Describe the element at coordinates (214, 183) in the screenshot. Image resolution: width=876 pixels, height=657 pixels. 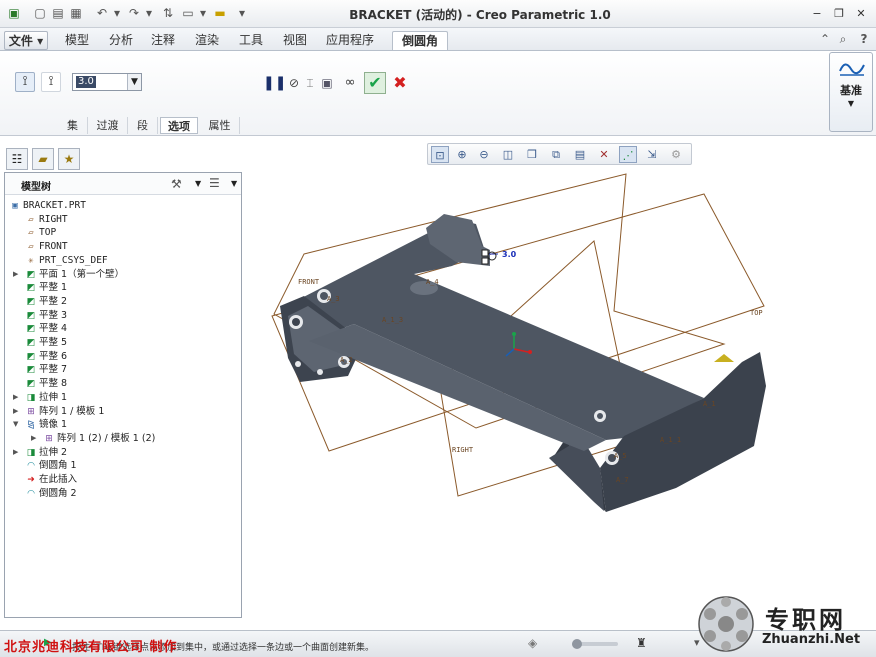
I see `tree-columns-icon: ☰` at that location.